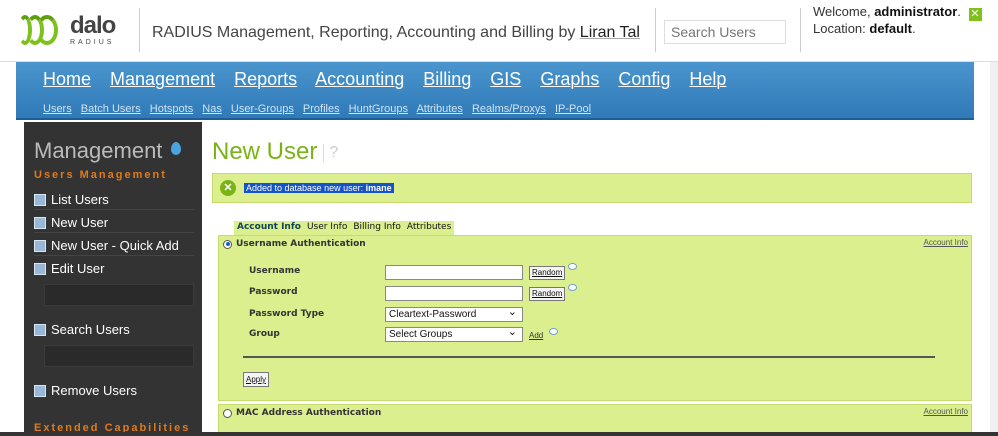  What do you see at coordinates (377, 228) in the screenshot?
I see `tab-billing-info: Billing Info` at bounding box center [377, 228].